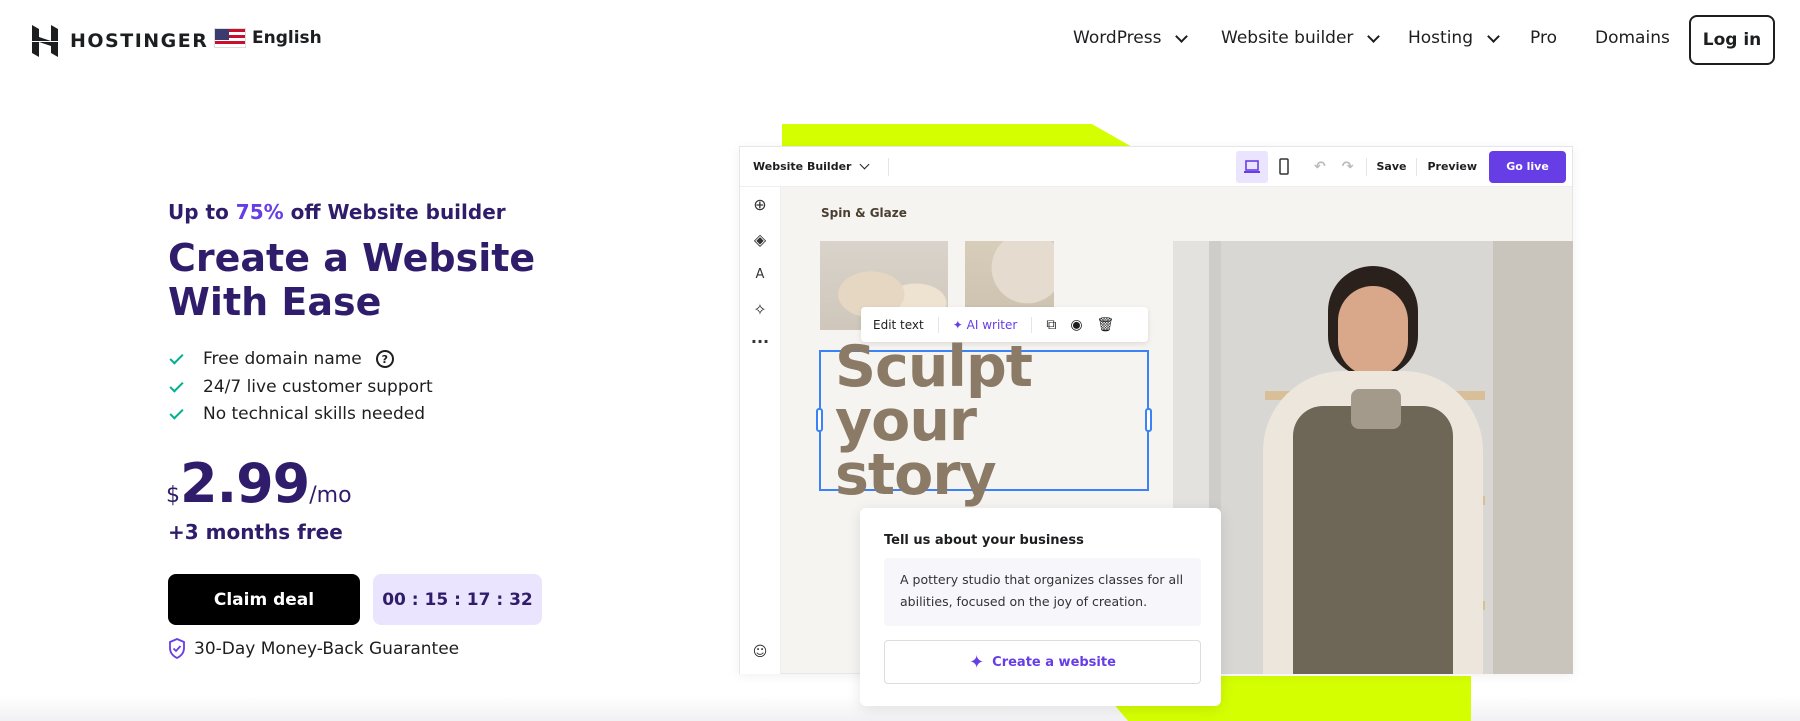 This screenshot has width=1800, height=721. Describe the element at coordinates (1054, 662) in the screenshot. I see `create-website-label: Create a website` at that location.